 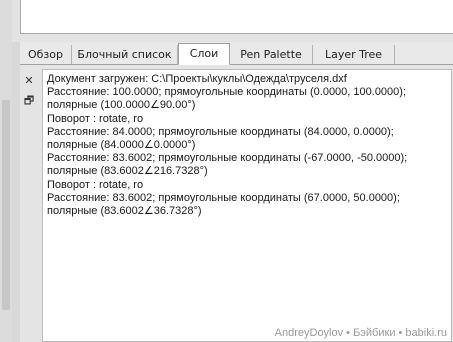 What do you see at coordinates (127, 171) in the screenshot?
I see `history-line: полярные (83.6002∠216.7328°)` at bounding box center [127, 171].